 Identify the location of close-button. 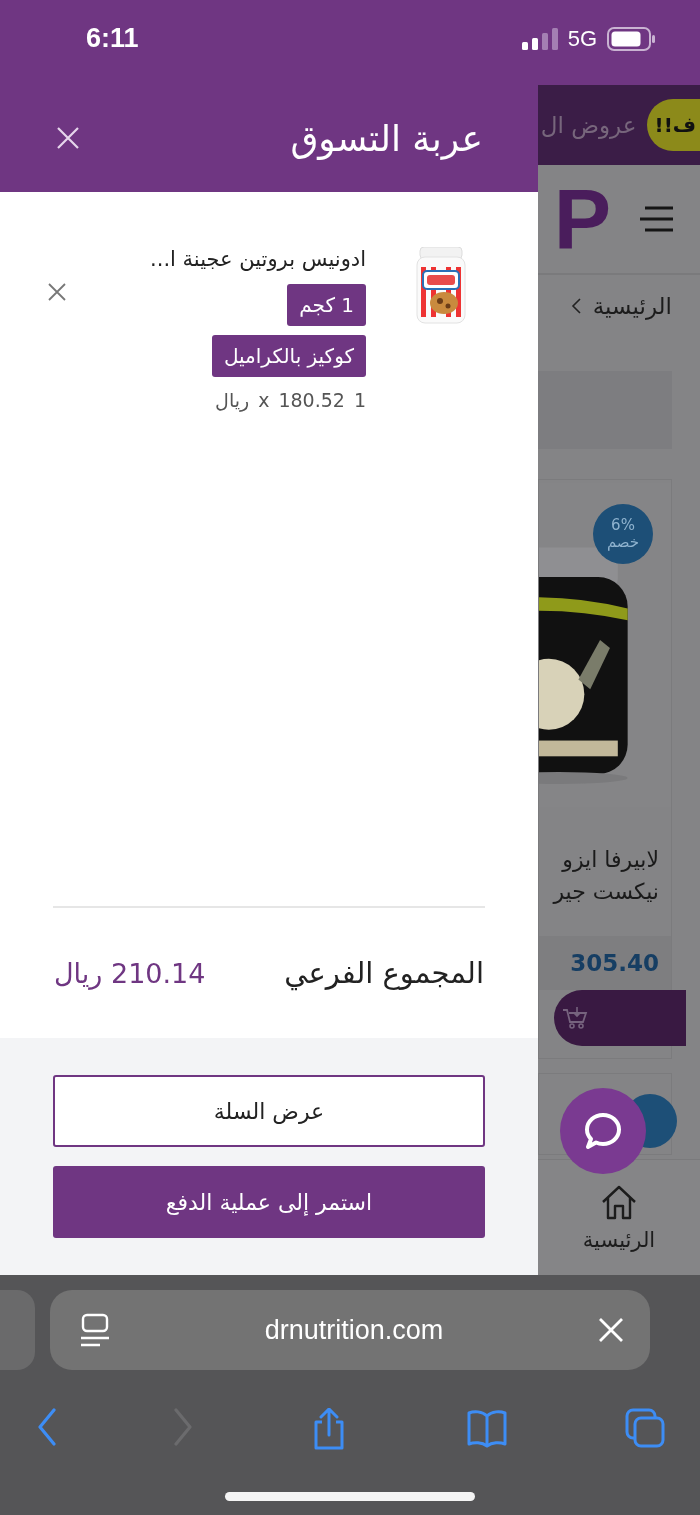
(68, 138).